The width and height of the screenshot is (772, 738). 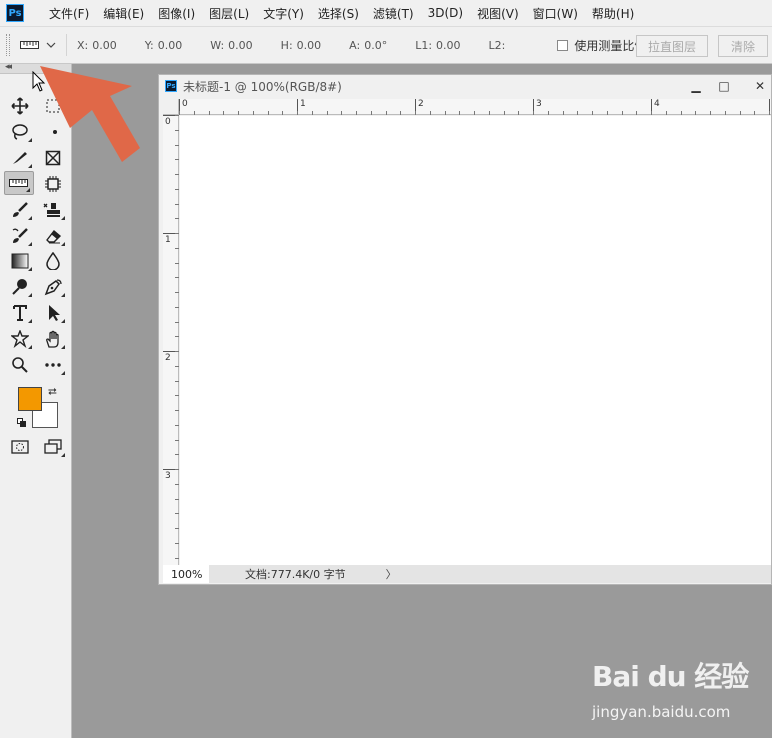 What do you see at coordinates (69, 13) in the screenshot?
I see `menu-file: 文件(F)` at bounding box center [69, 13].